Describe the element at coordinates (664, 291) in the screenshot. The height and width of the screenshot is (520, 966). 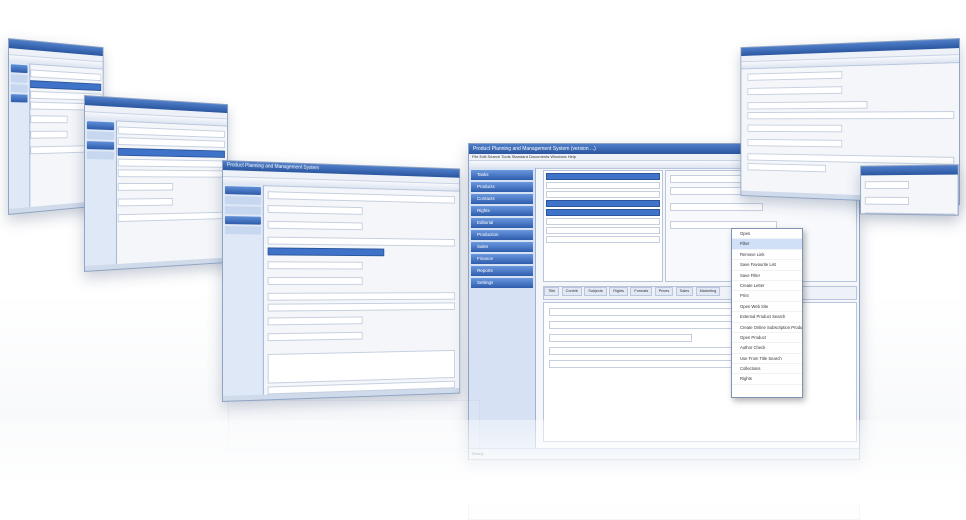
I see `tab-prices: Prices` at that location.